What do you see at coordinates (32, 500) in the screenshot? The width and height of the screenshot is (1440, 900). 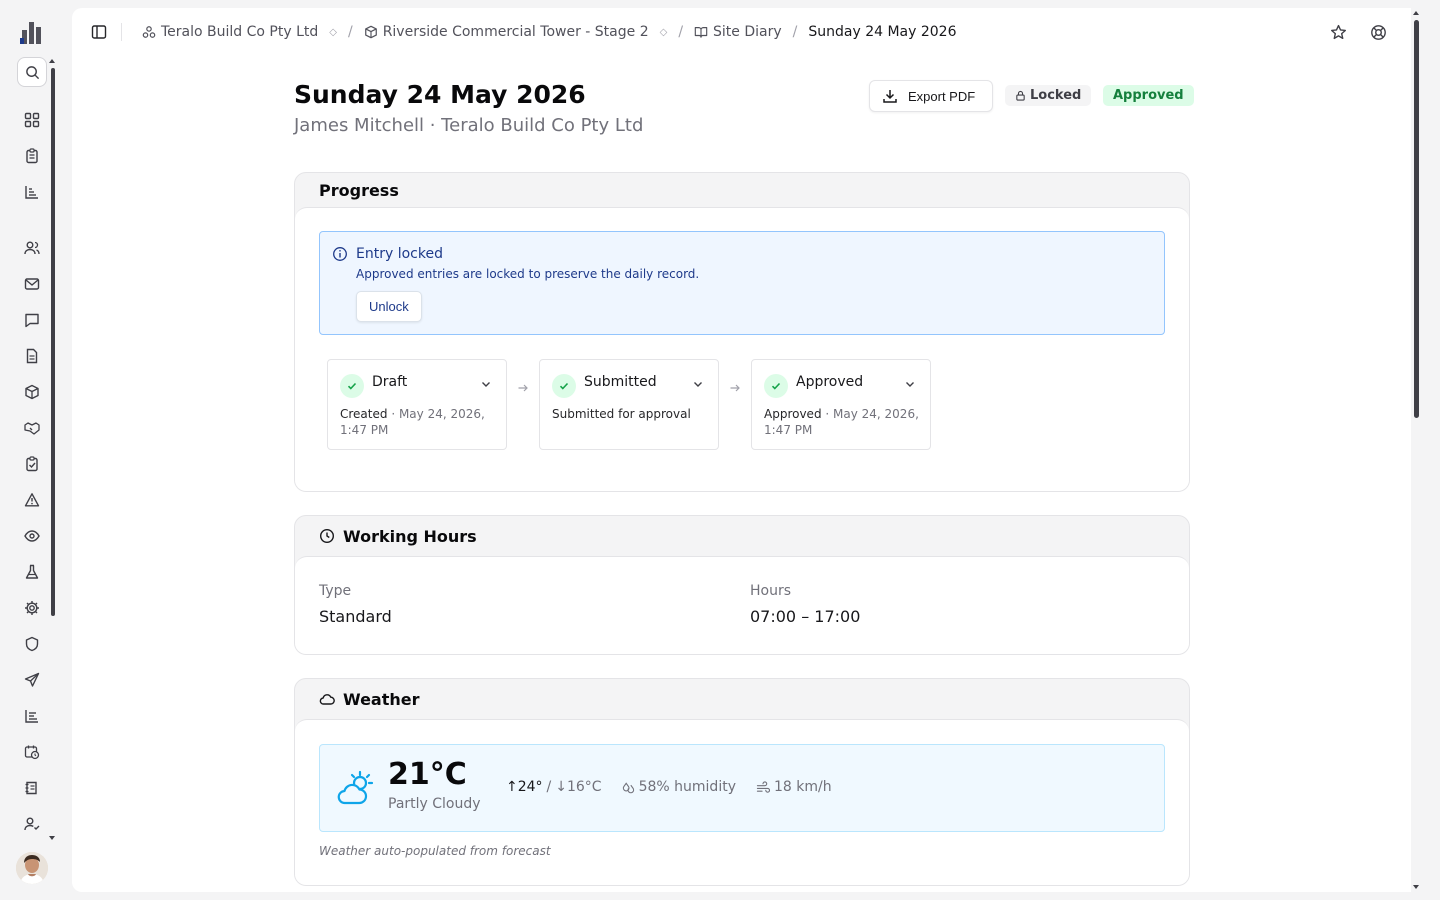 I see `warning-icon` at bounding box center [32, 500].